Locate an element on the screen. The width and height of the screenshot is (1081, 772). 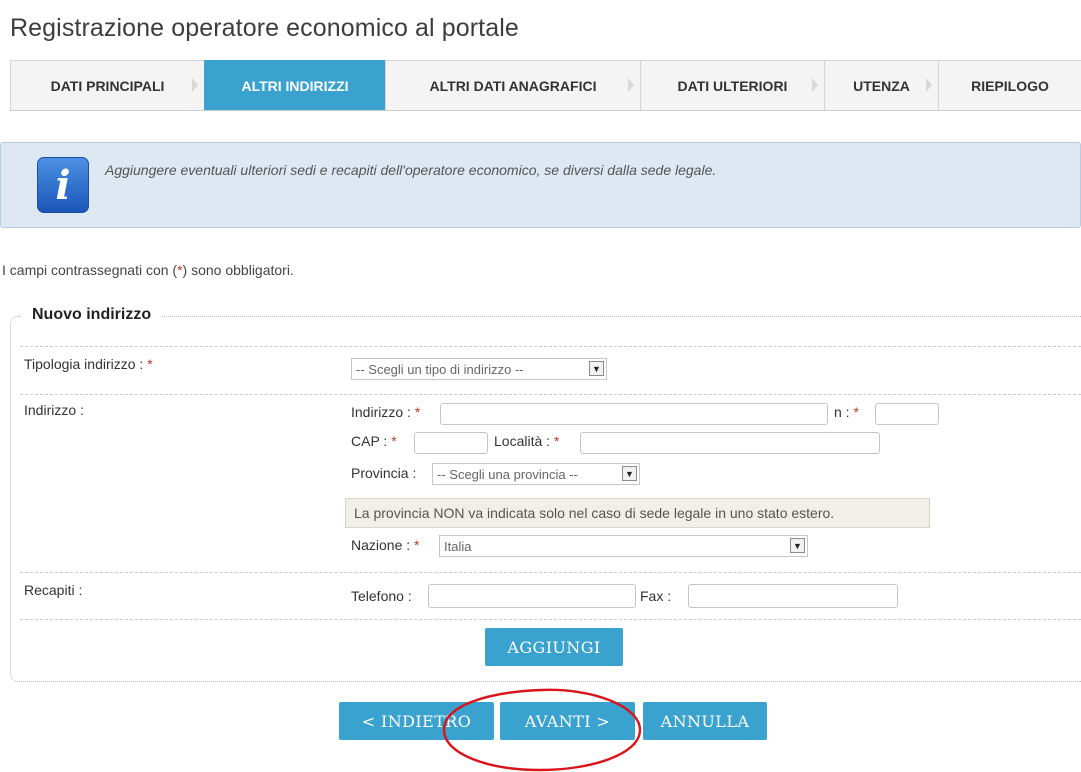
numero-label: n : * is located at coordinates (846, 412).